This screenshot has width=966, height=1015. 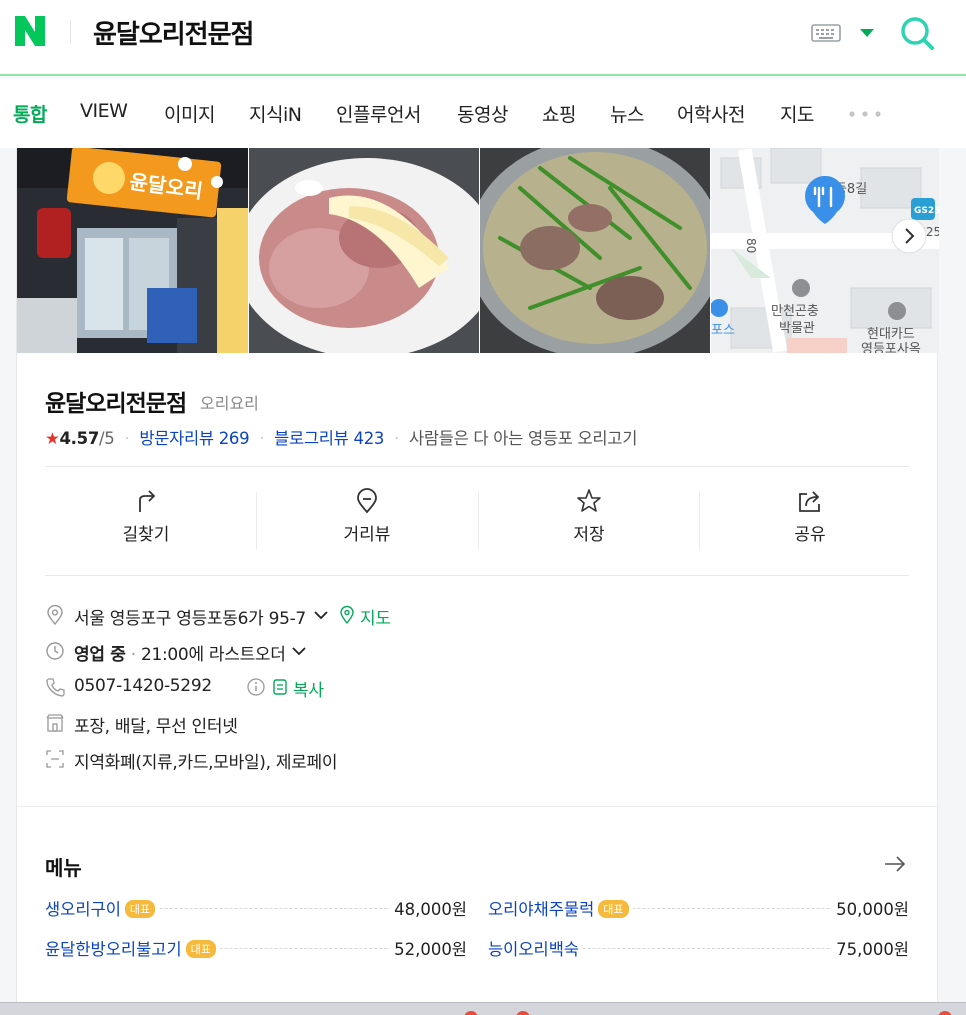 What do you see at coordinates (627, 113) in the screenshot?
I see `tab-news: 뉴스` at bounding box center [627, 113].